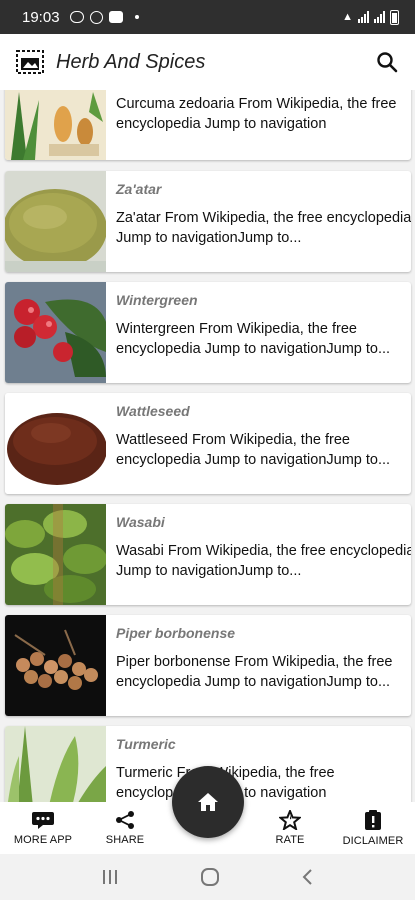 This screenshot has height=900, width=415. I want to click on share-button: SHARE, so click(125, 828).